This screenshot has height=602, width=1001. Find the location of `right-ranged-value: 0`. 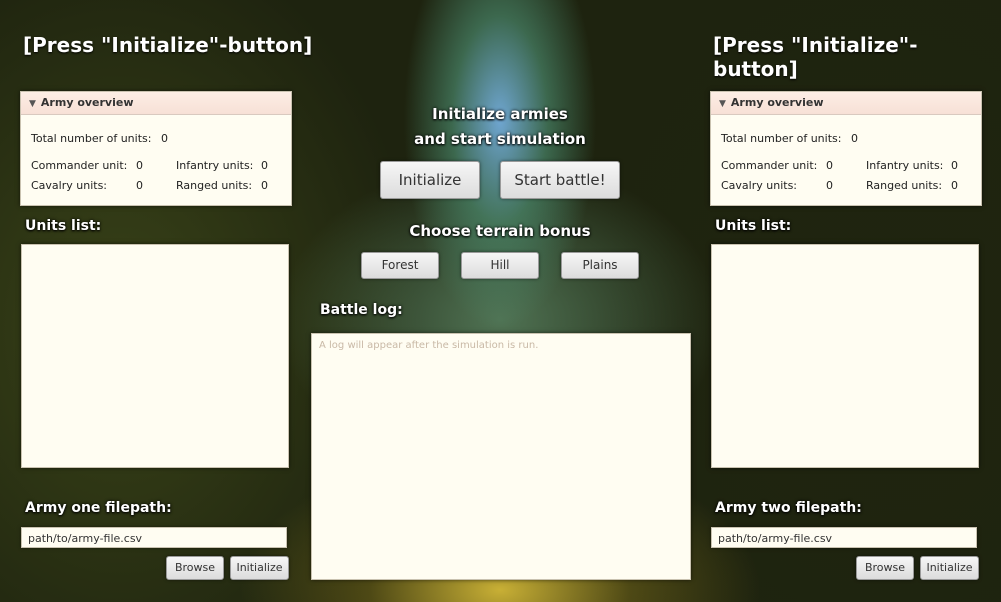

right-ranged-value: 0 is located at coordinates (954, 185).